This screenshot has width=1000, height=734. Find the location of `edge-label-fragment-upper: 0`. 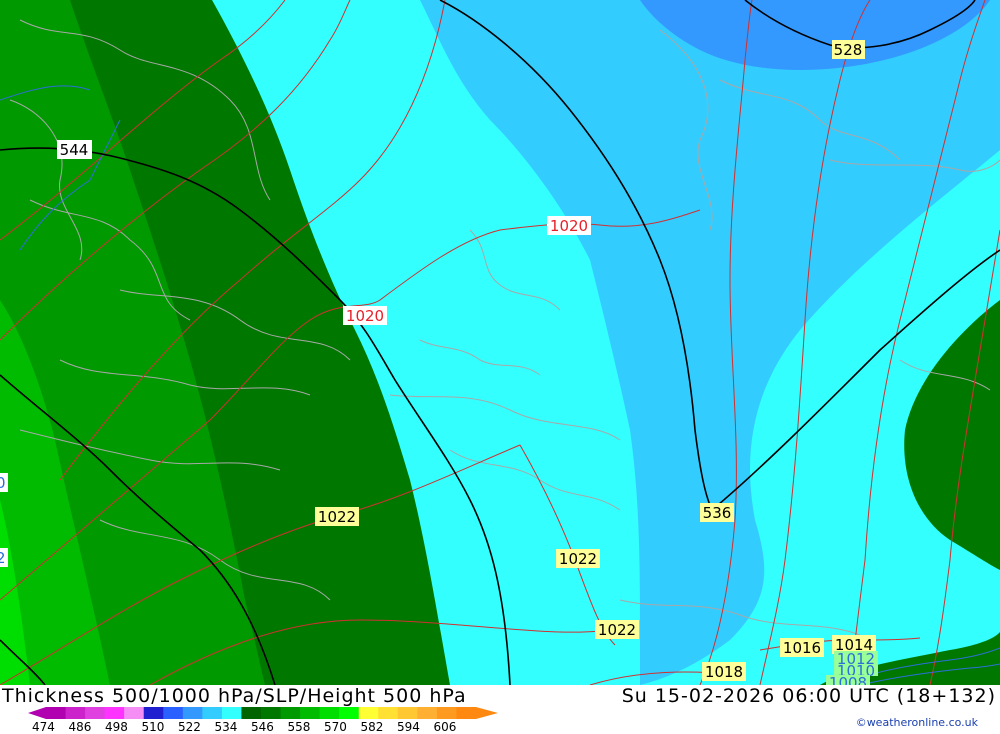

edge-label-fragment-upper: 0 is located at coordinates (4, 482).